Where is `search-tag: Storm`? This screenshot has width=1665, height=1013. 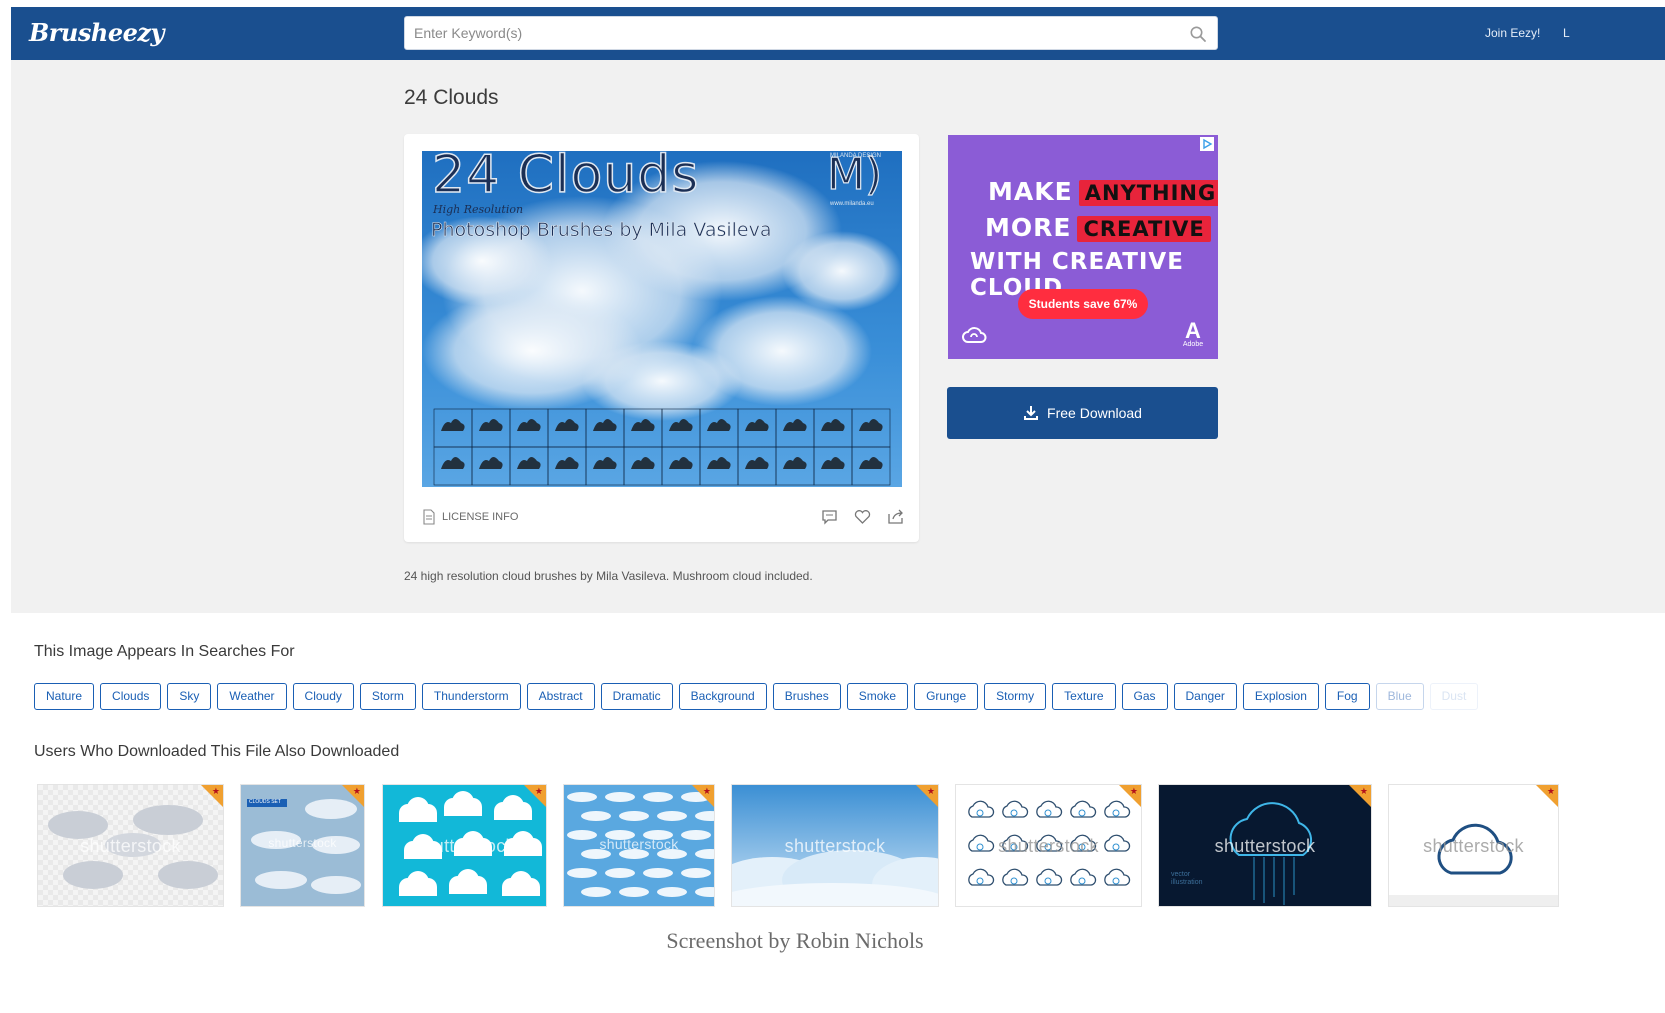
search-tag: Storm is located at coordinates (387, 696).